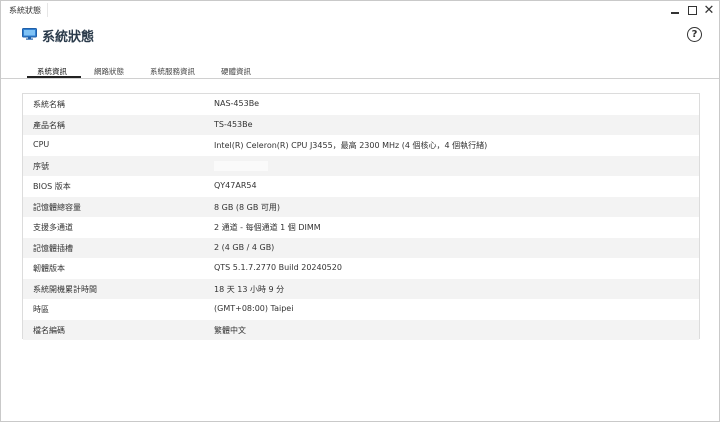 This screenshot has height=422, width=720. I want to click on table-row: 時區 (GMT+08:00) Taipei, so click(361, 309).